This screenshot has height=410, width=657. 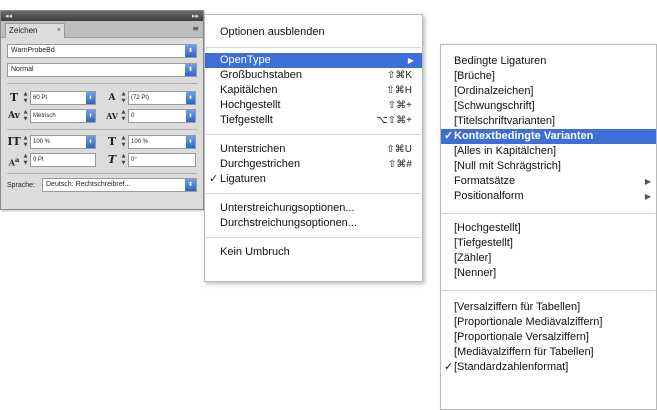 I want to click on tab-label: Zeichen, so click(x=23, y=30).